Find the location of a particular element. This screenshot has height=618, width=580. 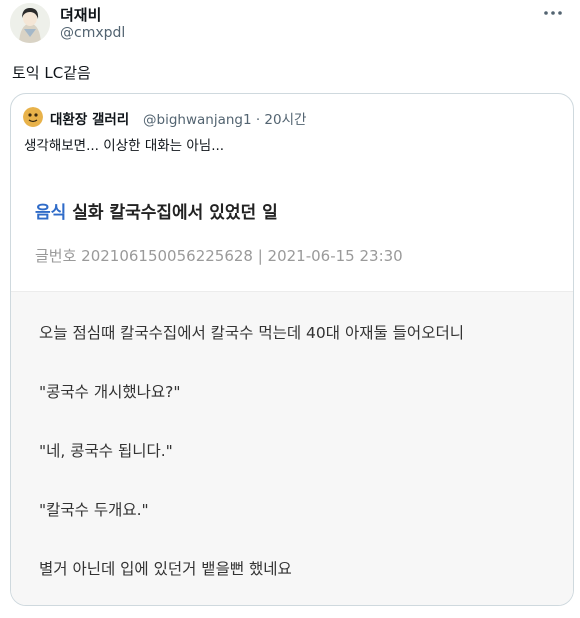

post-category: 음식 is located at coordinates (51, 213).